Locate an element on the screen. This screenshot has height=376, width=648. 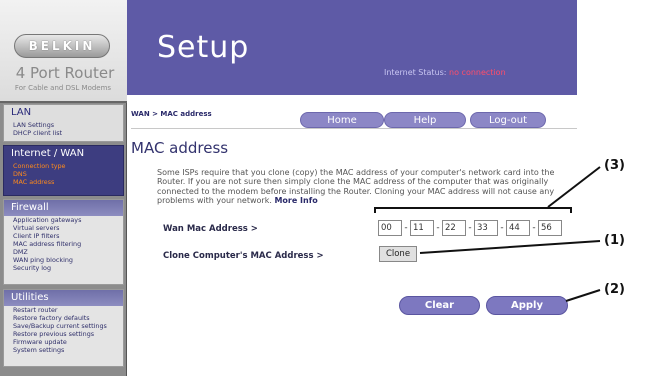
more-info-link: More Info is located at coordinates (295, 200).